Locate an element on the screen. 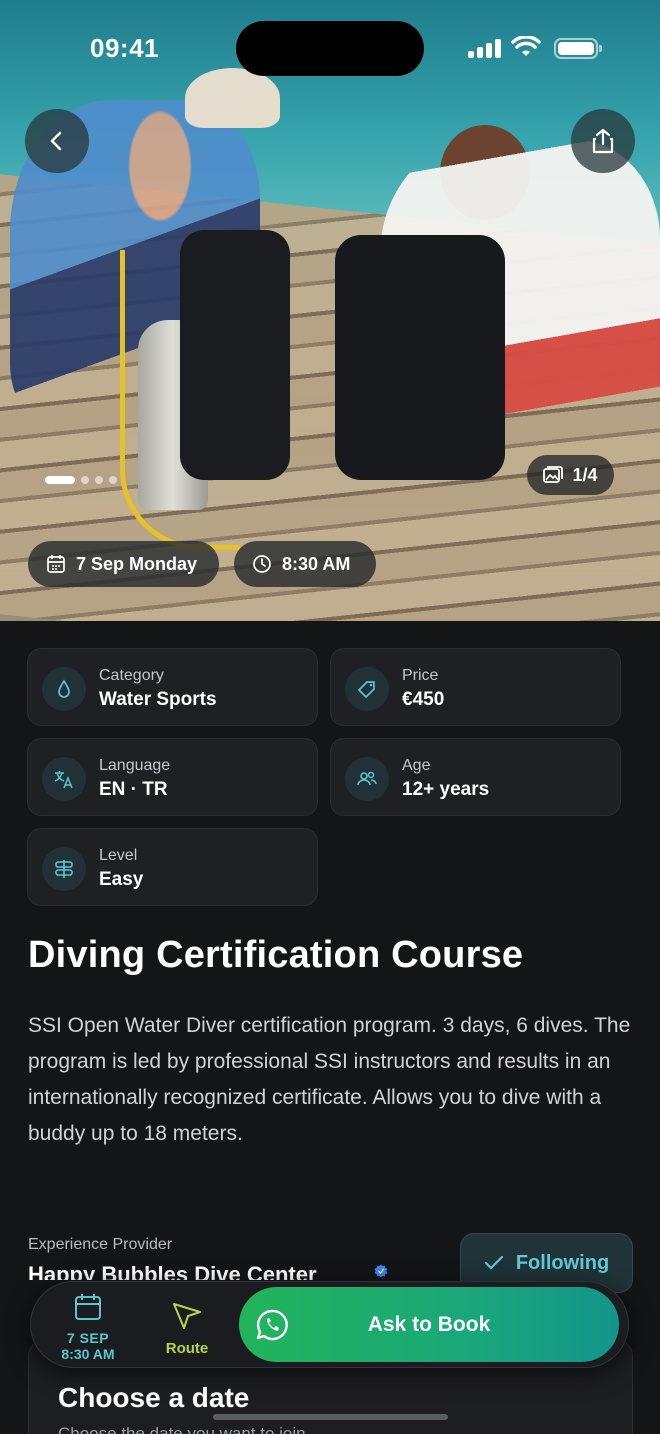  back-button is located at coordinates (57, 141).